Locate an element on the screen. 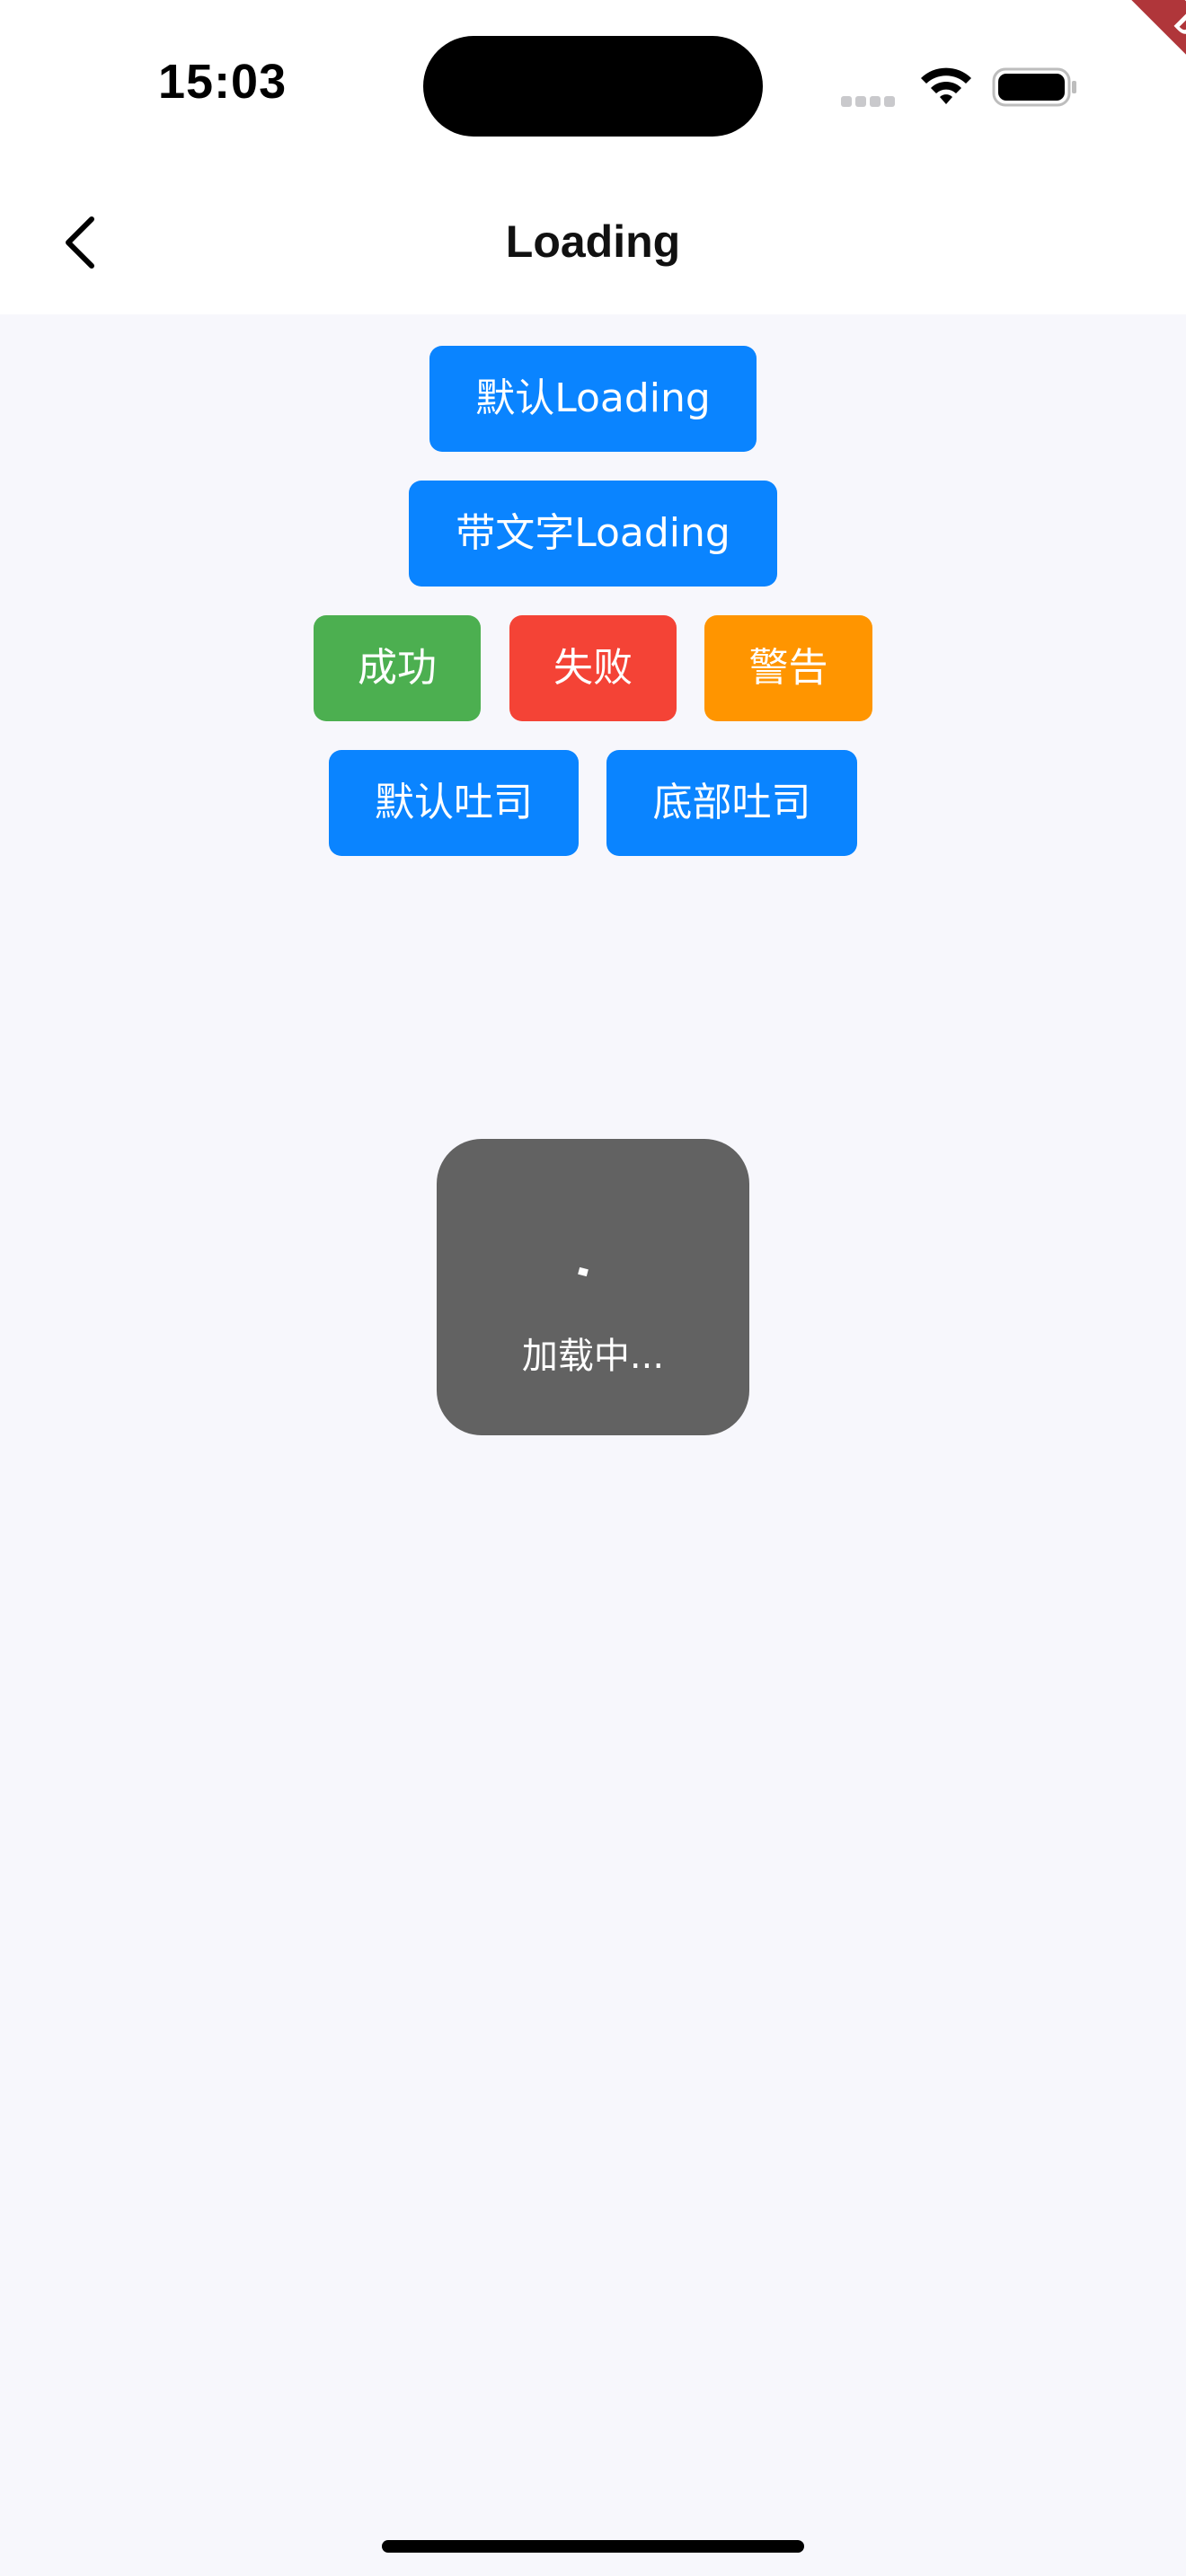 The height and width of the screenshot is (2576, 1186). page-title: Loading is located at coordinates (593, 241).